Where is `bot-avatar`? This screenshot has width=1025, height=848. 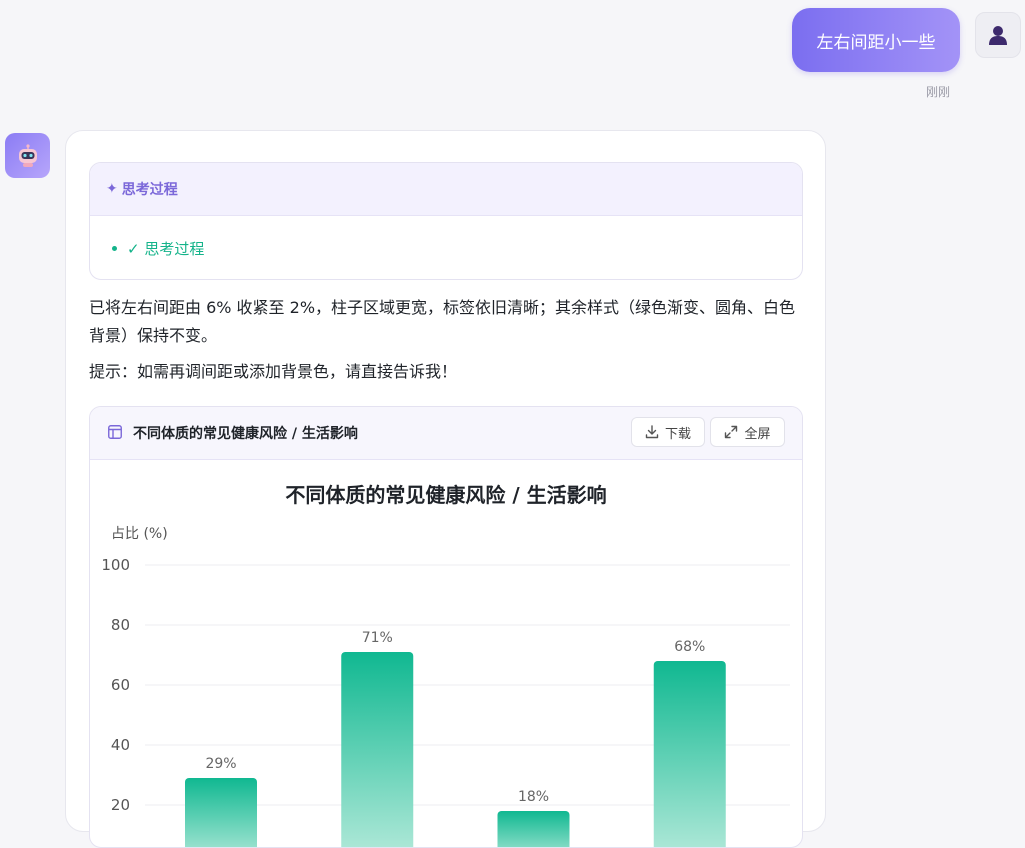 bot-avatar is located at coordinates (27, 155).